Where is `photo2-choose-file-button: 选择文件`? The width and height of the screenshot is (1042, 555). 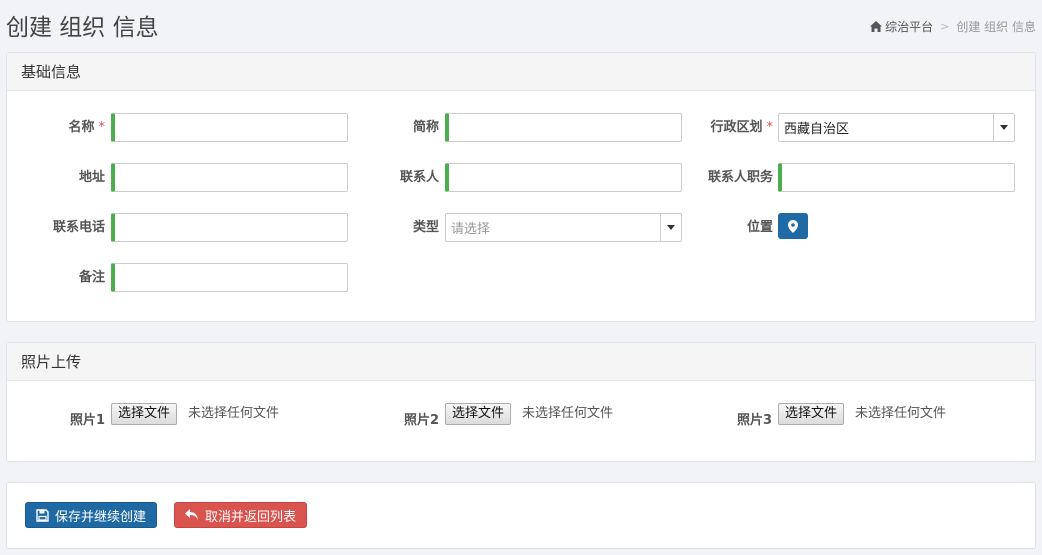 photo2-choose-file-button: 选择文件 is located at coordinates (478, 414).